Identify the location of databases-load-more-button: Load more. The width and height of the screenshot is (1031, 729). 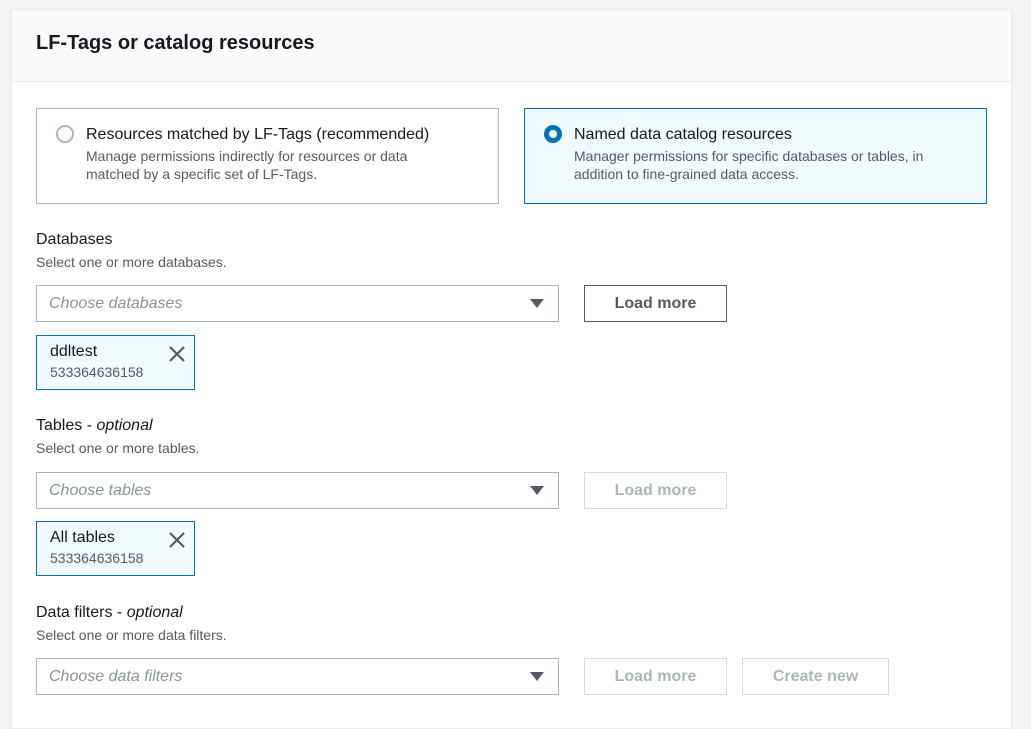
(655, 303).